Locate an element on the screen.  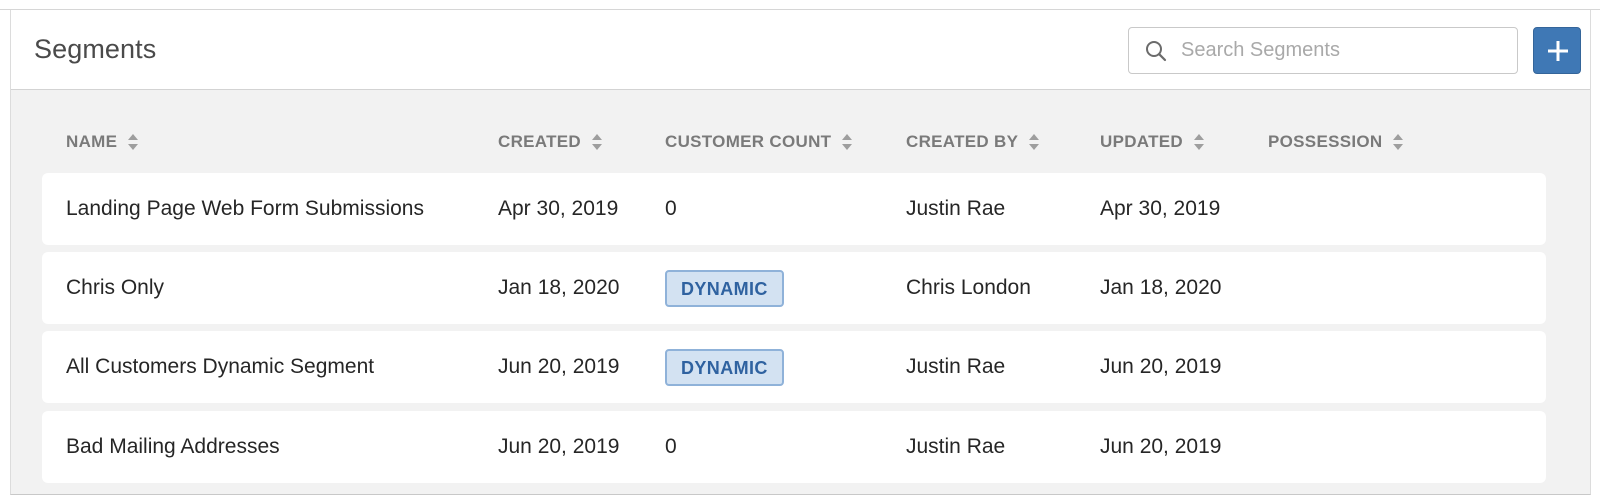
segment-name: All Customers Dynamic Segment is located at coordinates (220, 367).